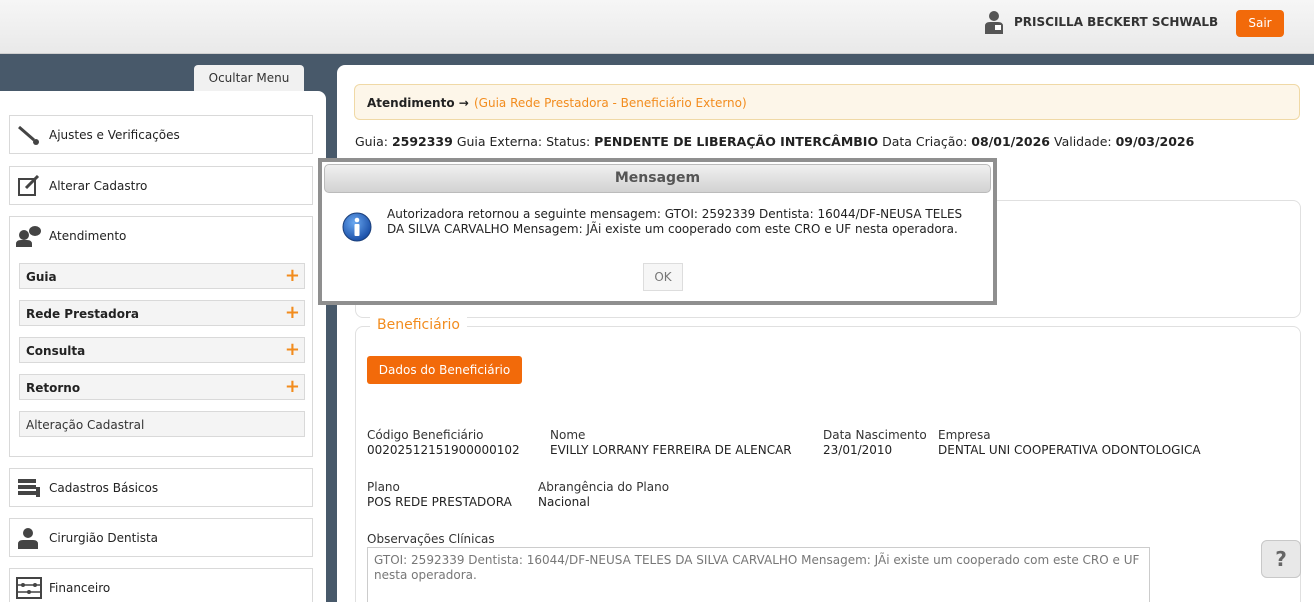 Image resolution: width=1314 pixels, height=602 pixels. I want to click on submenu-guia: Guia +, so click(162, 276).